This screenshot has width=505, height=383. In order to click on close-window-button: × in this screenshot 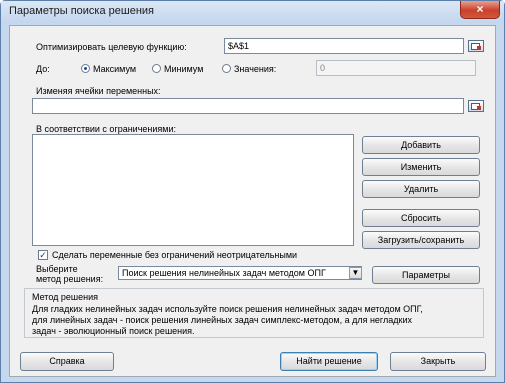, I will do `click(480, 10)`.